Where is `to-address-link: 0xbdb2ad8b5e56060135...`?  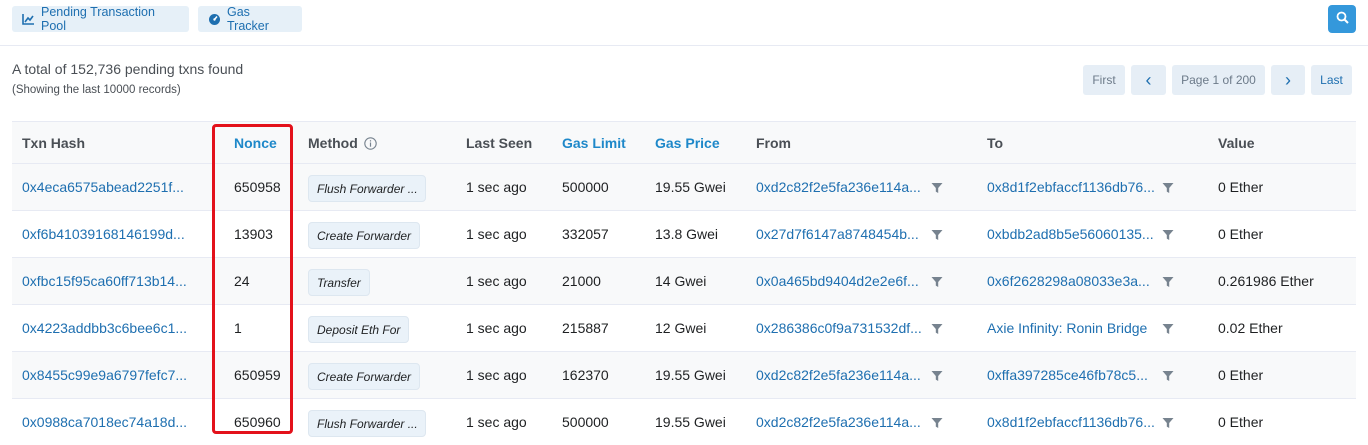
to-address-link: 0xbdb2ad8b5e56060135... is located at coordinates (1073, 234).